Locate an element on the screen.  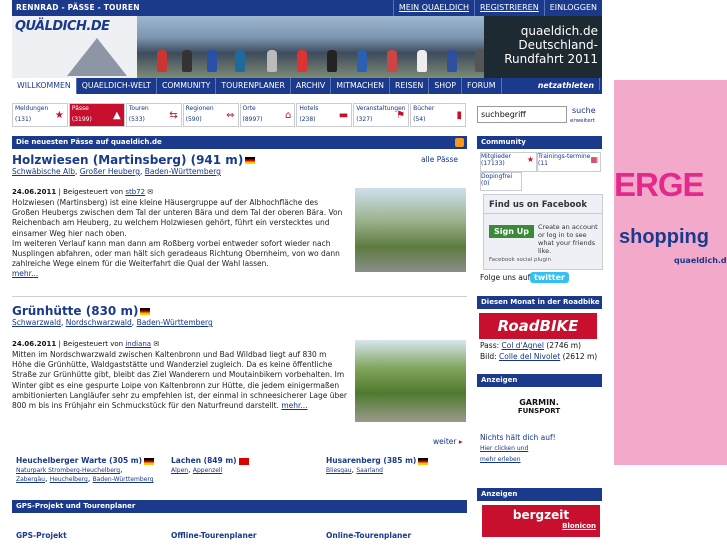
region-link: Heuchelberg is located at coordinates (69, 479).